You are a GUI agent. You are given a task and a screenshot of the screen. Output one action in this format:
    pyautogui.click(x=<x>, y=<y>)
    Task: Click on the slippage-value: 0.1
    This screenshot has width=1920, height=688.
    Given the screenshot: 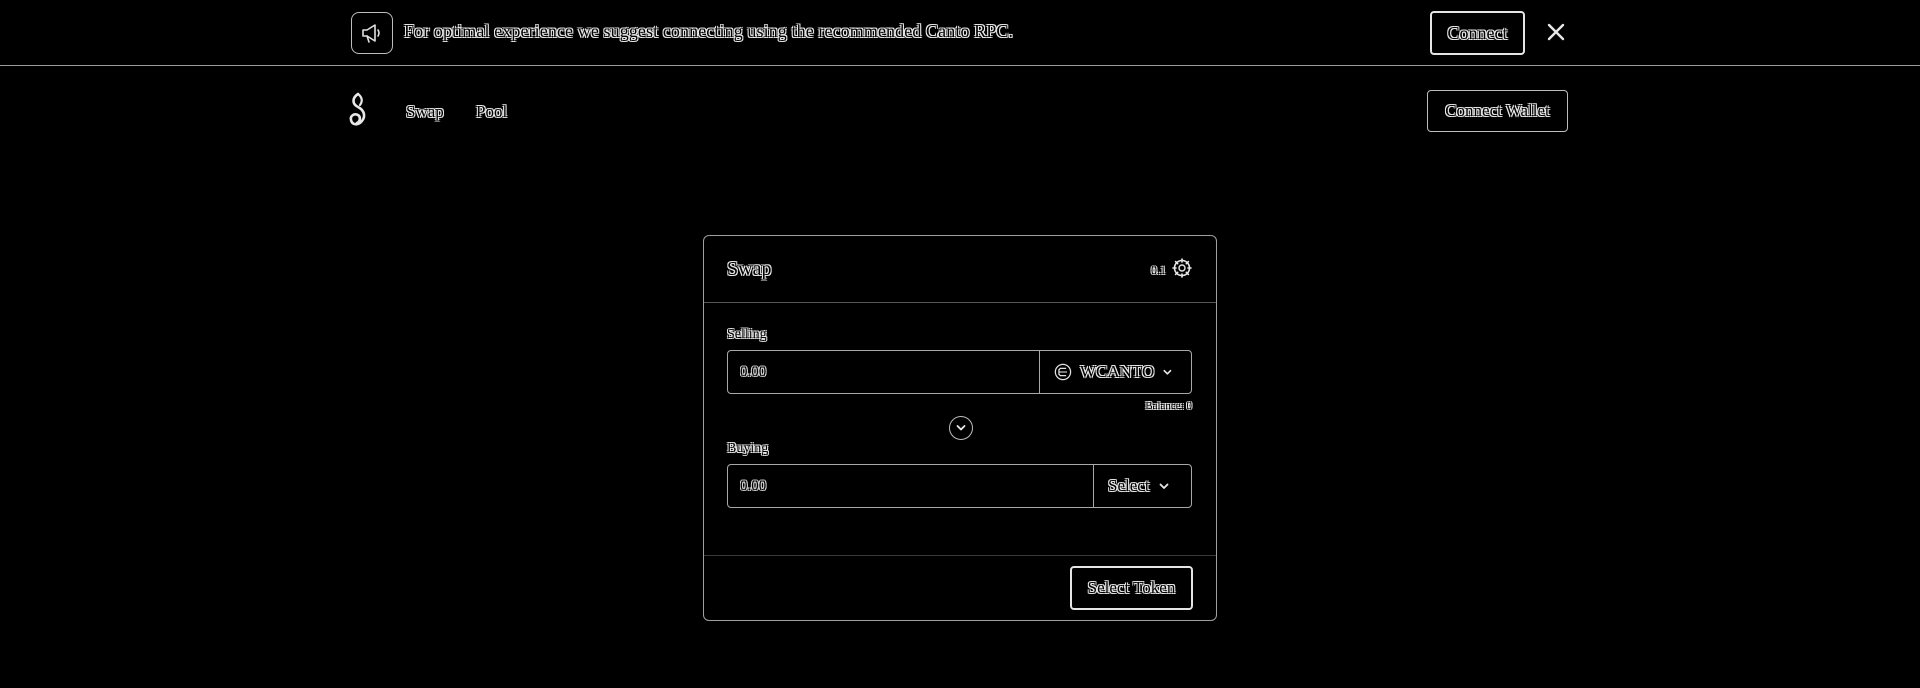 What is the action you would take?
    pyautogui.click(x=1158, y=270)
    